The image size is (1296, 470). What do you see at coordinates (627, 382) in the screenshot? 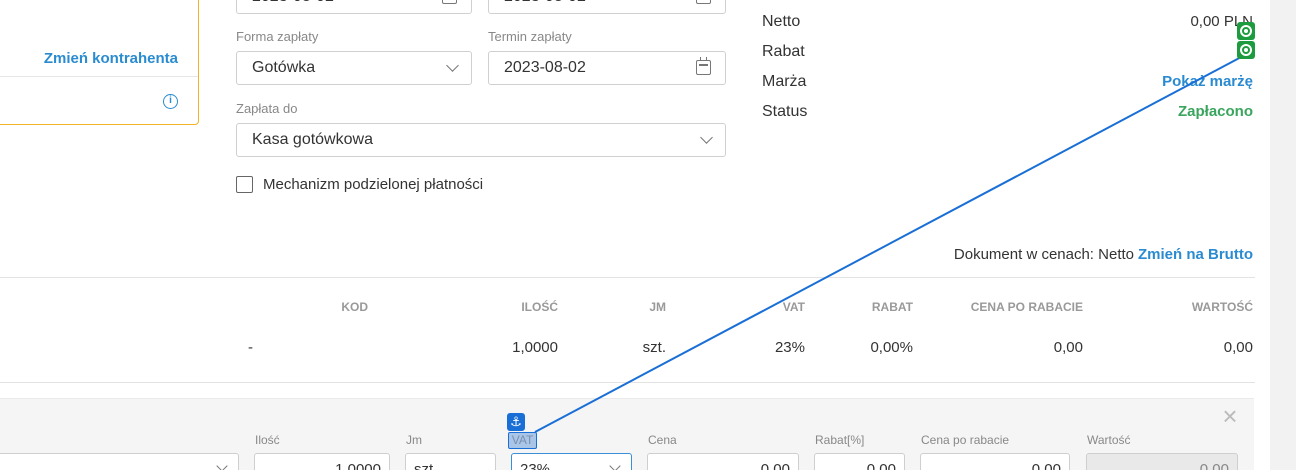
I see `table-bottom-divider` at bounding box center [627, 382].